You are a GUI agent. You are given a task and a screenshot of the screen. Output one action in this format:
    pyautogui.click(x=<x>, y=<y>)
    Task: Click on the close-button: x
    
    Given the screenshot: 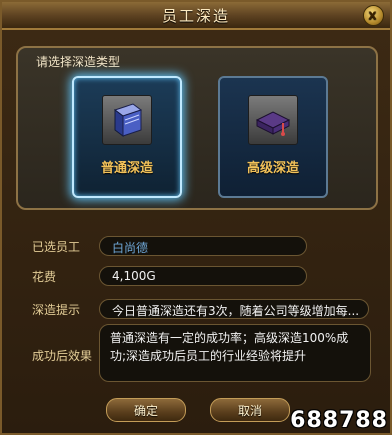 What is the action you would take?
    pyautogui.click(x=373, y=15)
    